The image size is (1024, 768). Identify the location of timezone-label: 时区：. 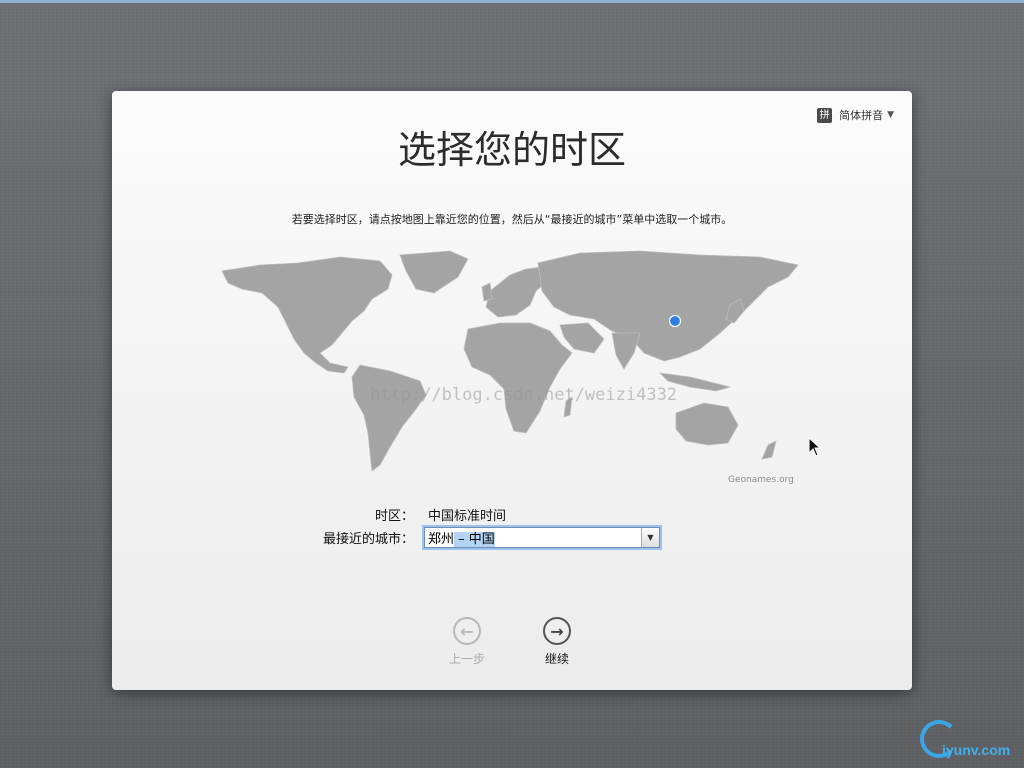
(394, 516).